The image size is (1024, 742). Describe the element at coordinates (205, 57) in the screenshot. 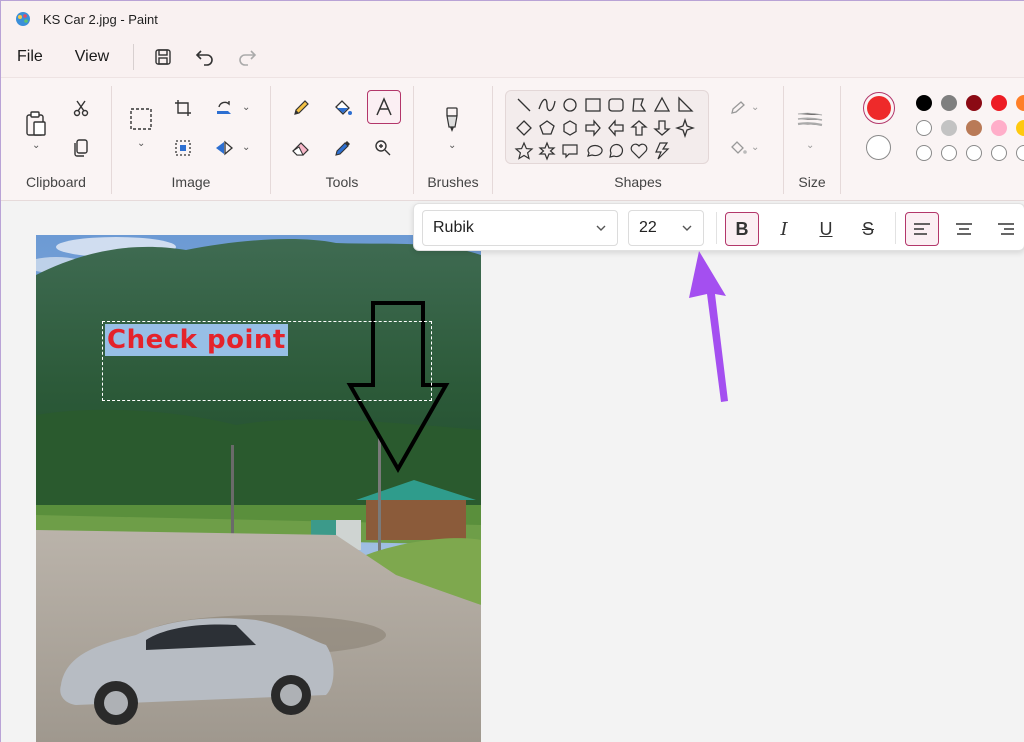

I see `undo-button` at that location.